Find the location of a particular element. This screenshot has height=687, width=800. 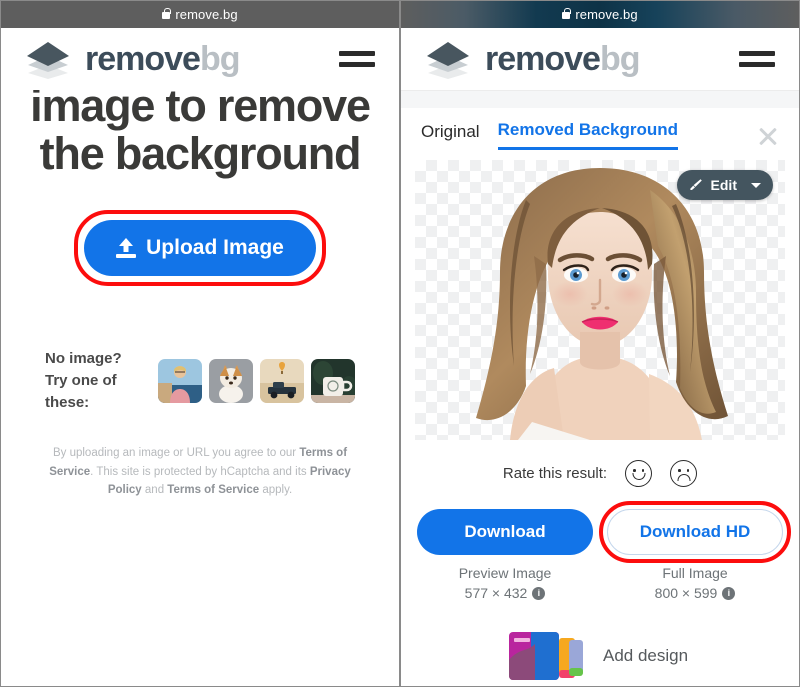

site-header-left: removebg is located at coordinates (200, 59).